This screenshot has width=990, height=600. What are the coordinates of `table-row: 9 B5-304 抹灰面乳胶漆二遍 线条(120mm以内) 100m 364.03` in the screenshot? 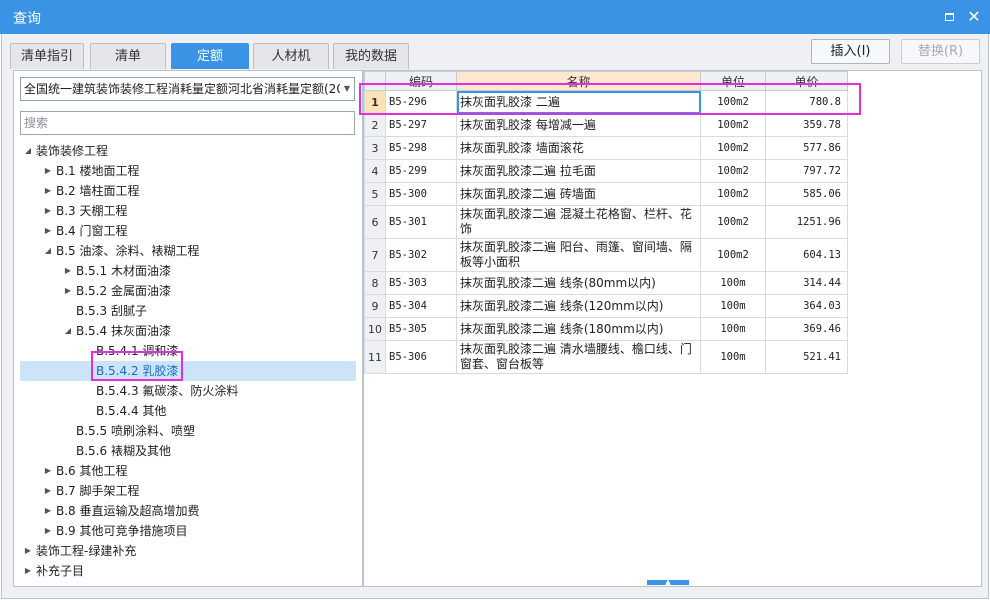 It's located at (606, 306).